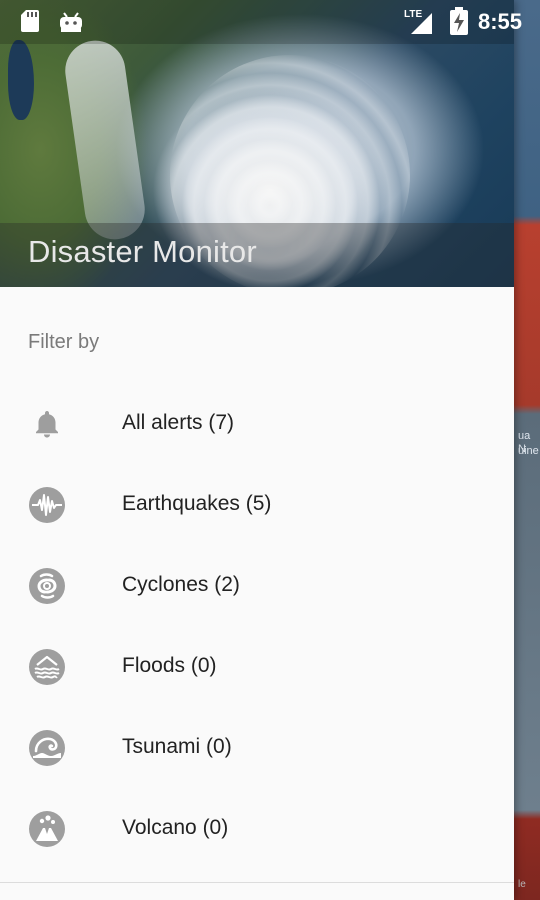 Image resolution: width=540 pixels, height=900 pixels. Describe the element at coordinates (64, 342) in the screenshot. I see `filter-section-title: Filter by` at that location.